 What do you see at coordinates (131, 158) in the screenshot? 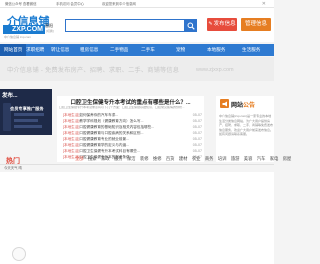
I see `category-link: 保洁` at bounding box center [131, 158].